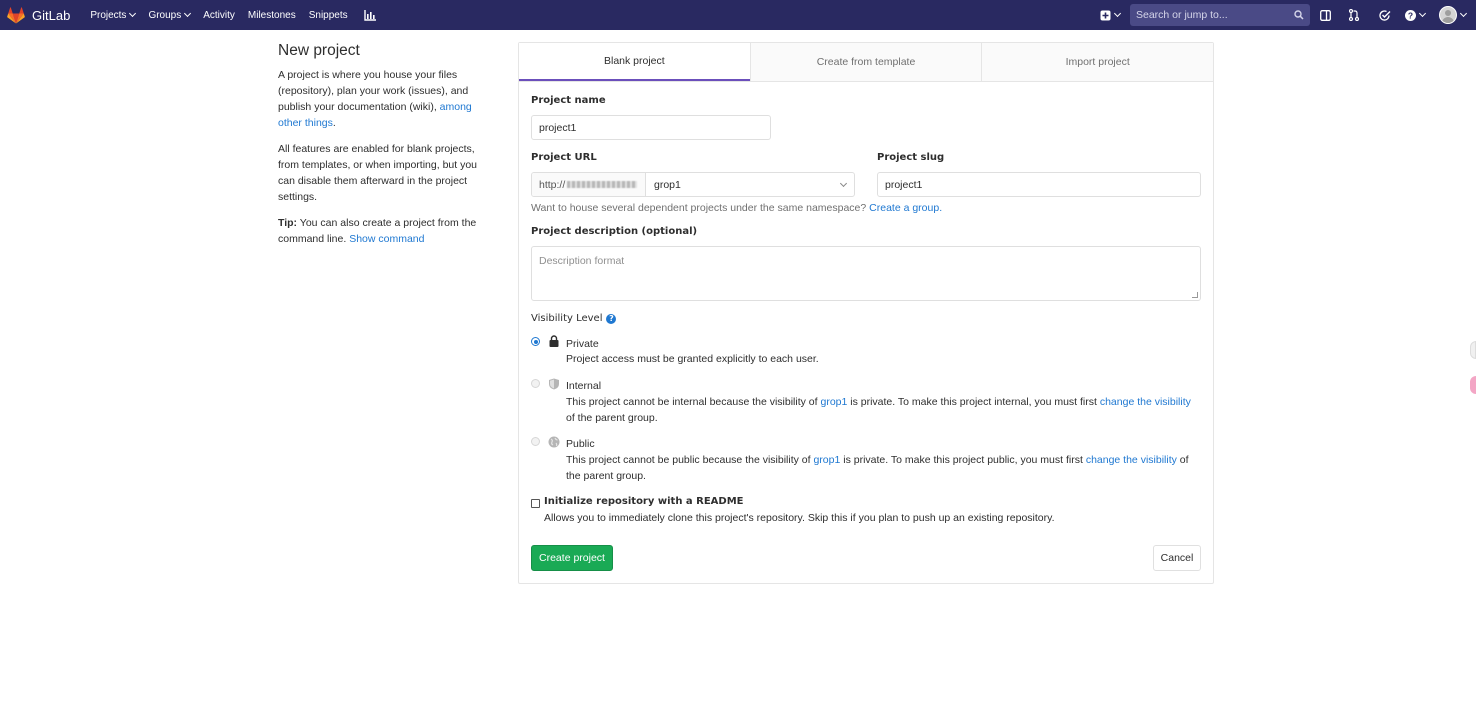 The image size is (1476, 724). What do you see at coordinates (866, 273) in the screenshot?
I see `description-textarea: Description format` at bounding box center [866, 273].